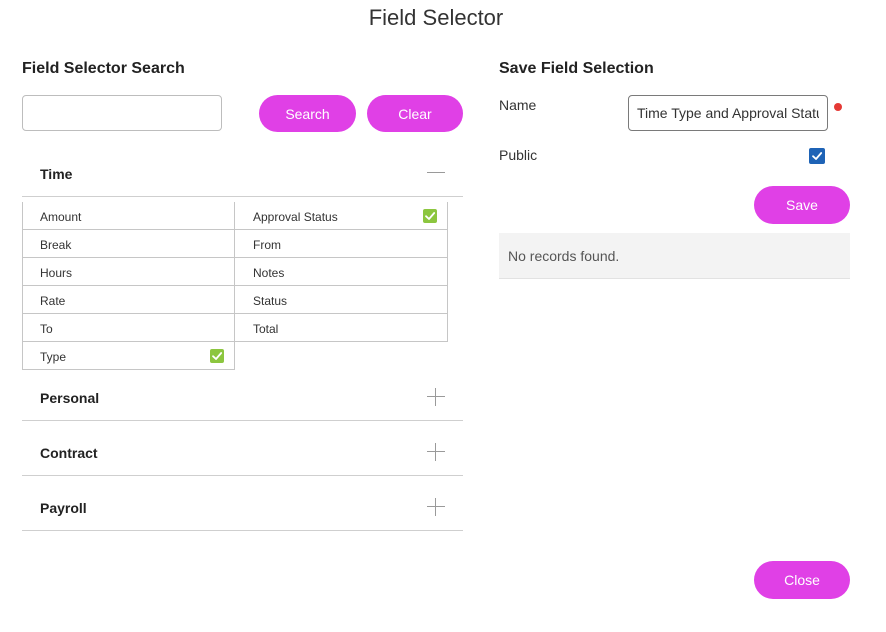  What do you see at coordinates (307, 113) in the screenshot?
I see `search-button: Search` at bounding box center [307, 113].